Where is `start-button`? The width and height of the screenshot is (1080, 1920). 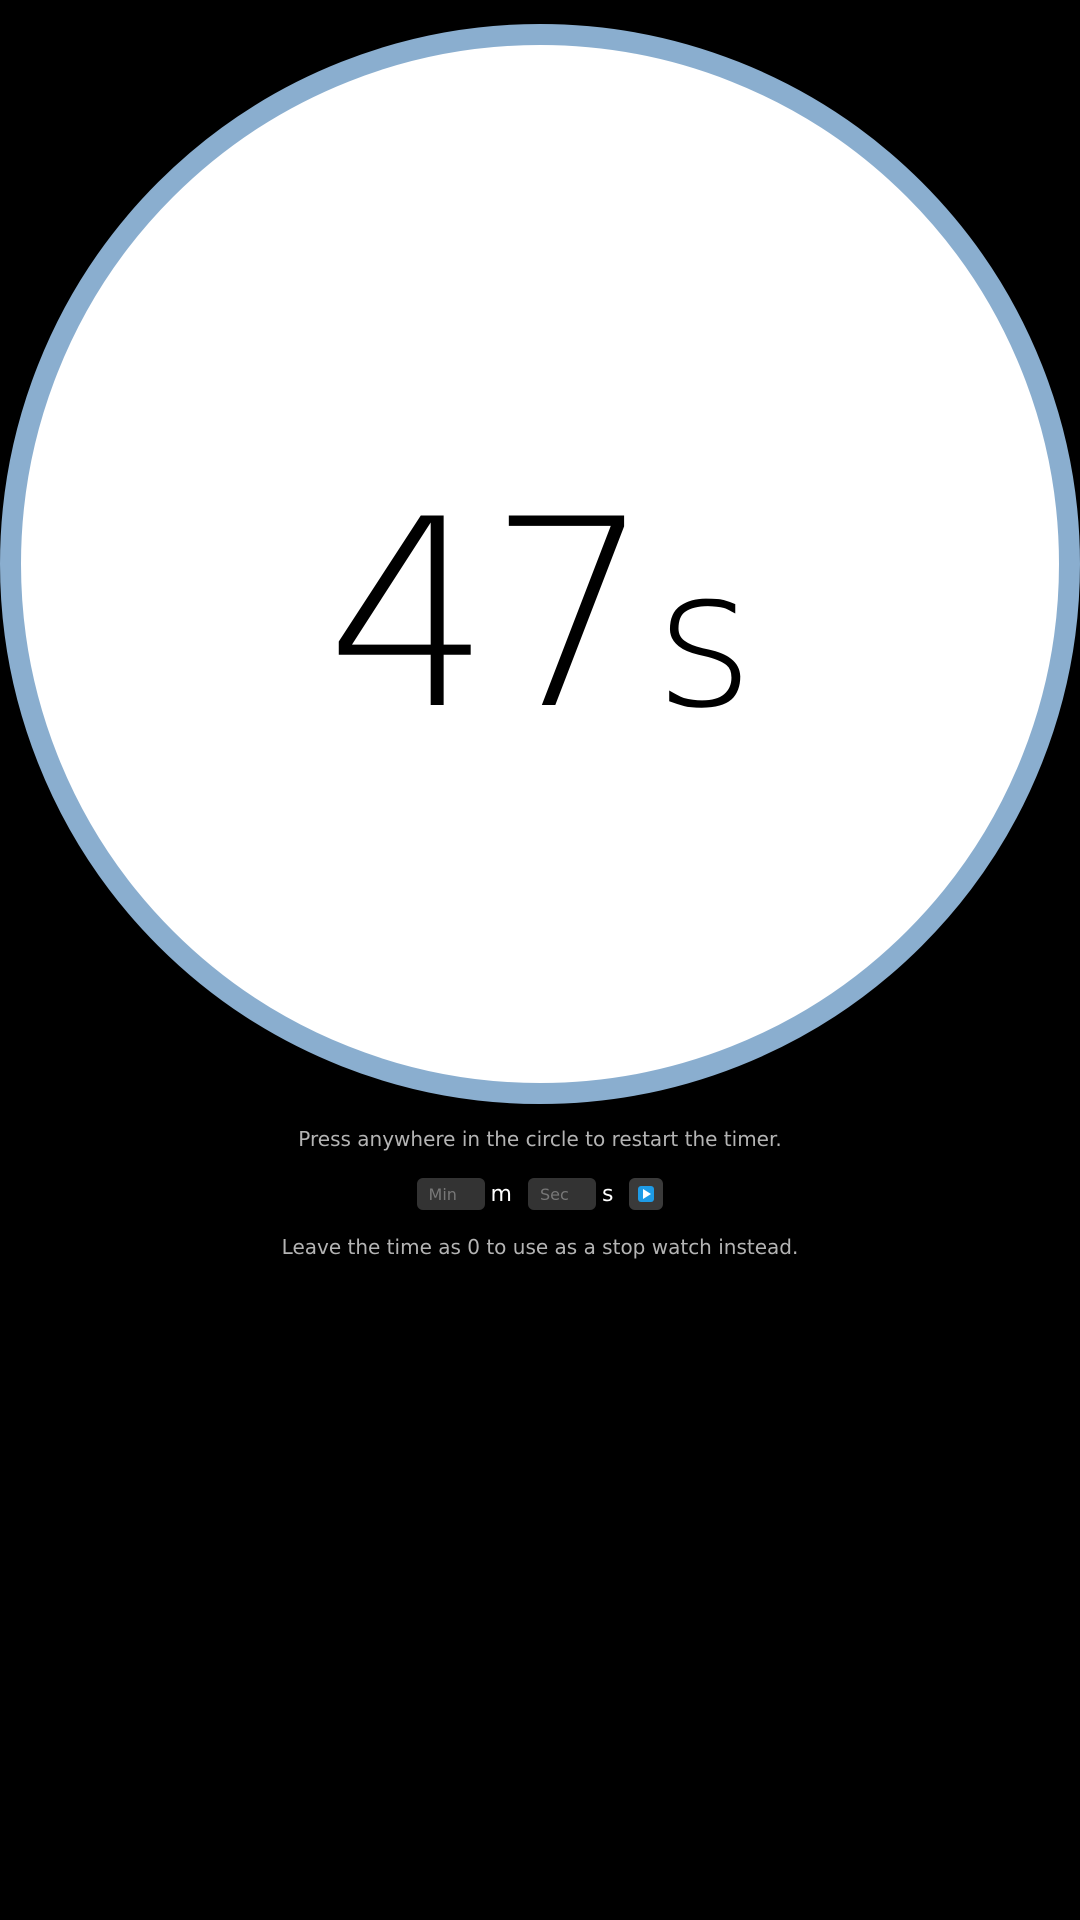 start-button is located at coordinates (646, 1194).